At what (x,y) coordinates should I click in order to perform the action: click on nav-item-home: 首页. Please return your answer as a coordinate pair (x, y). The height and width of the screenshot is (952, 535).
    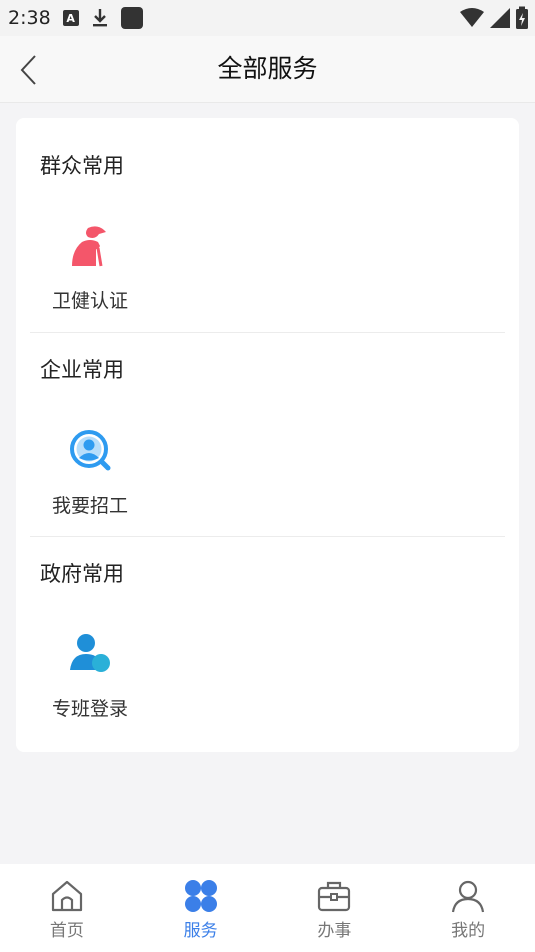
    Looking at the image, I should click on (67, 908).